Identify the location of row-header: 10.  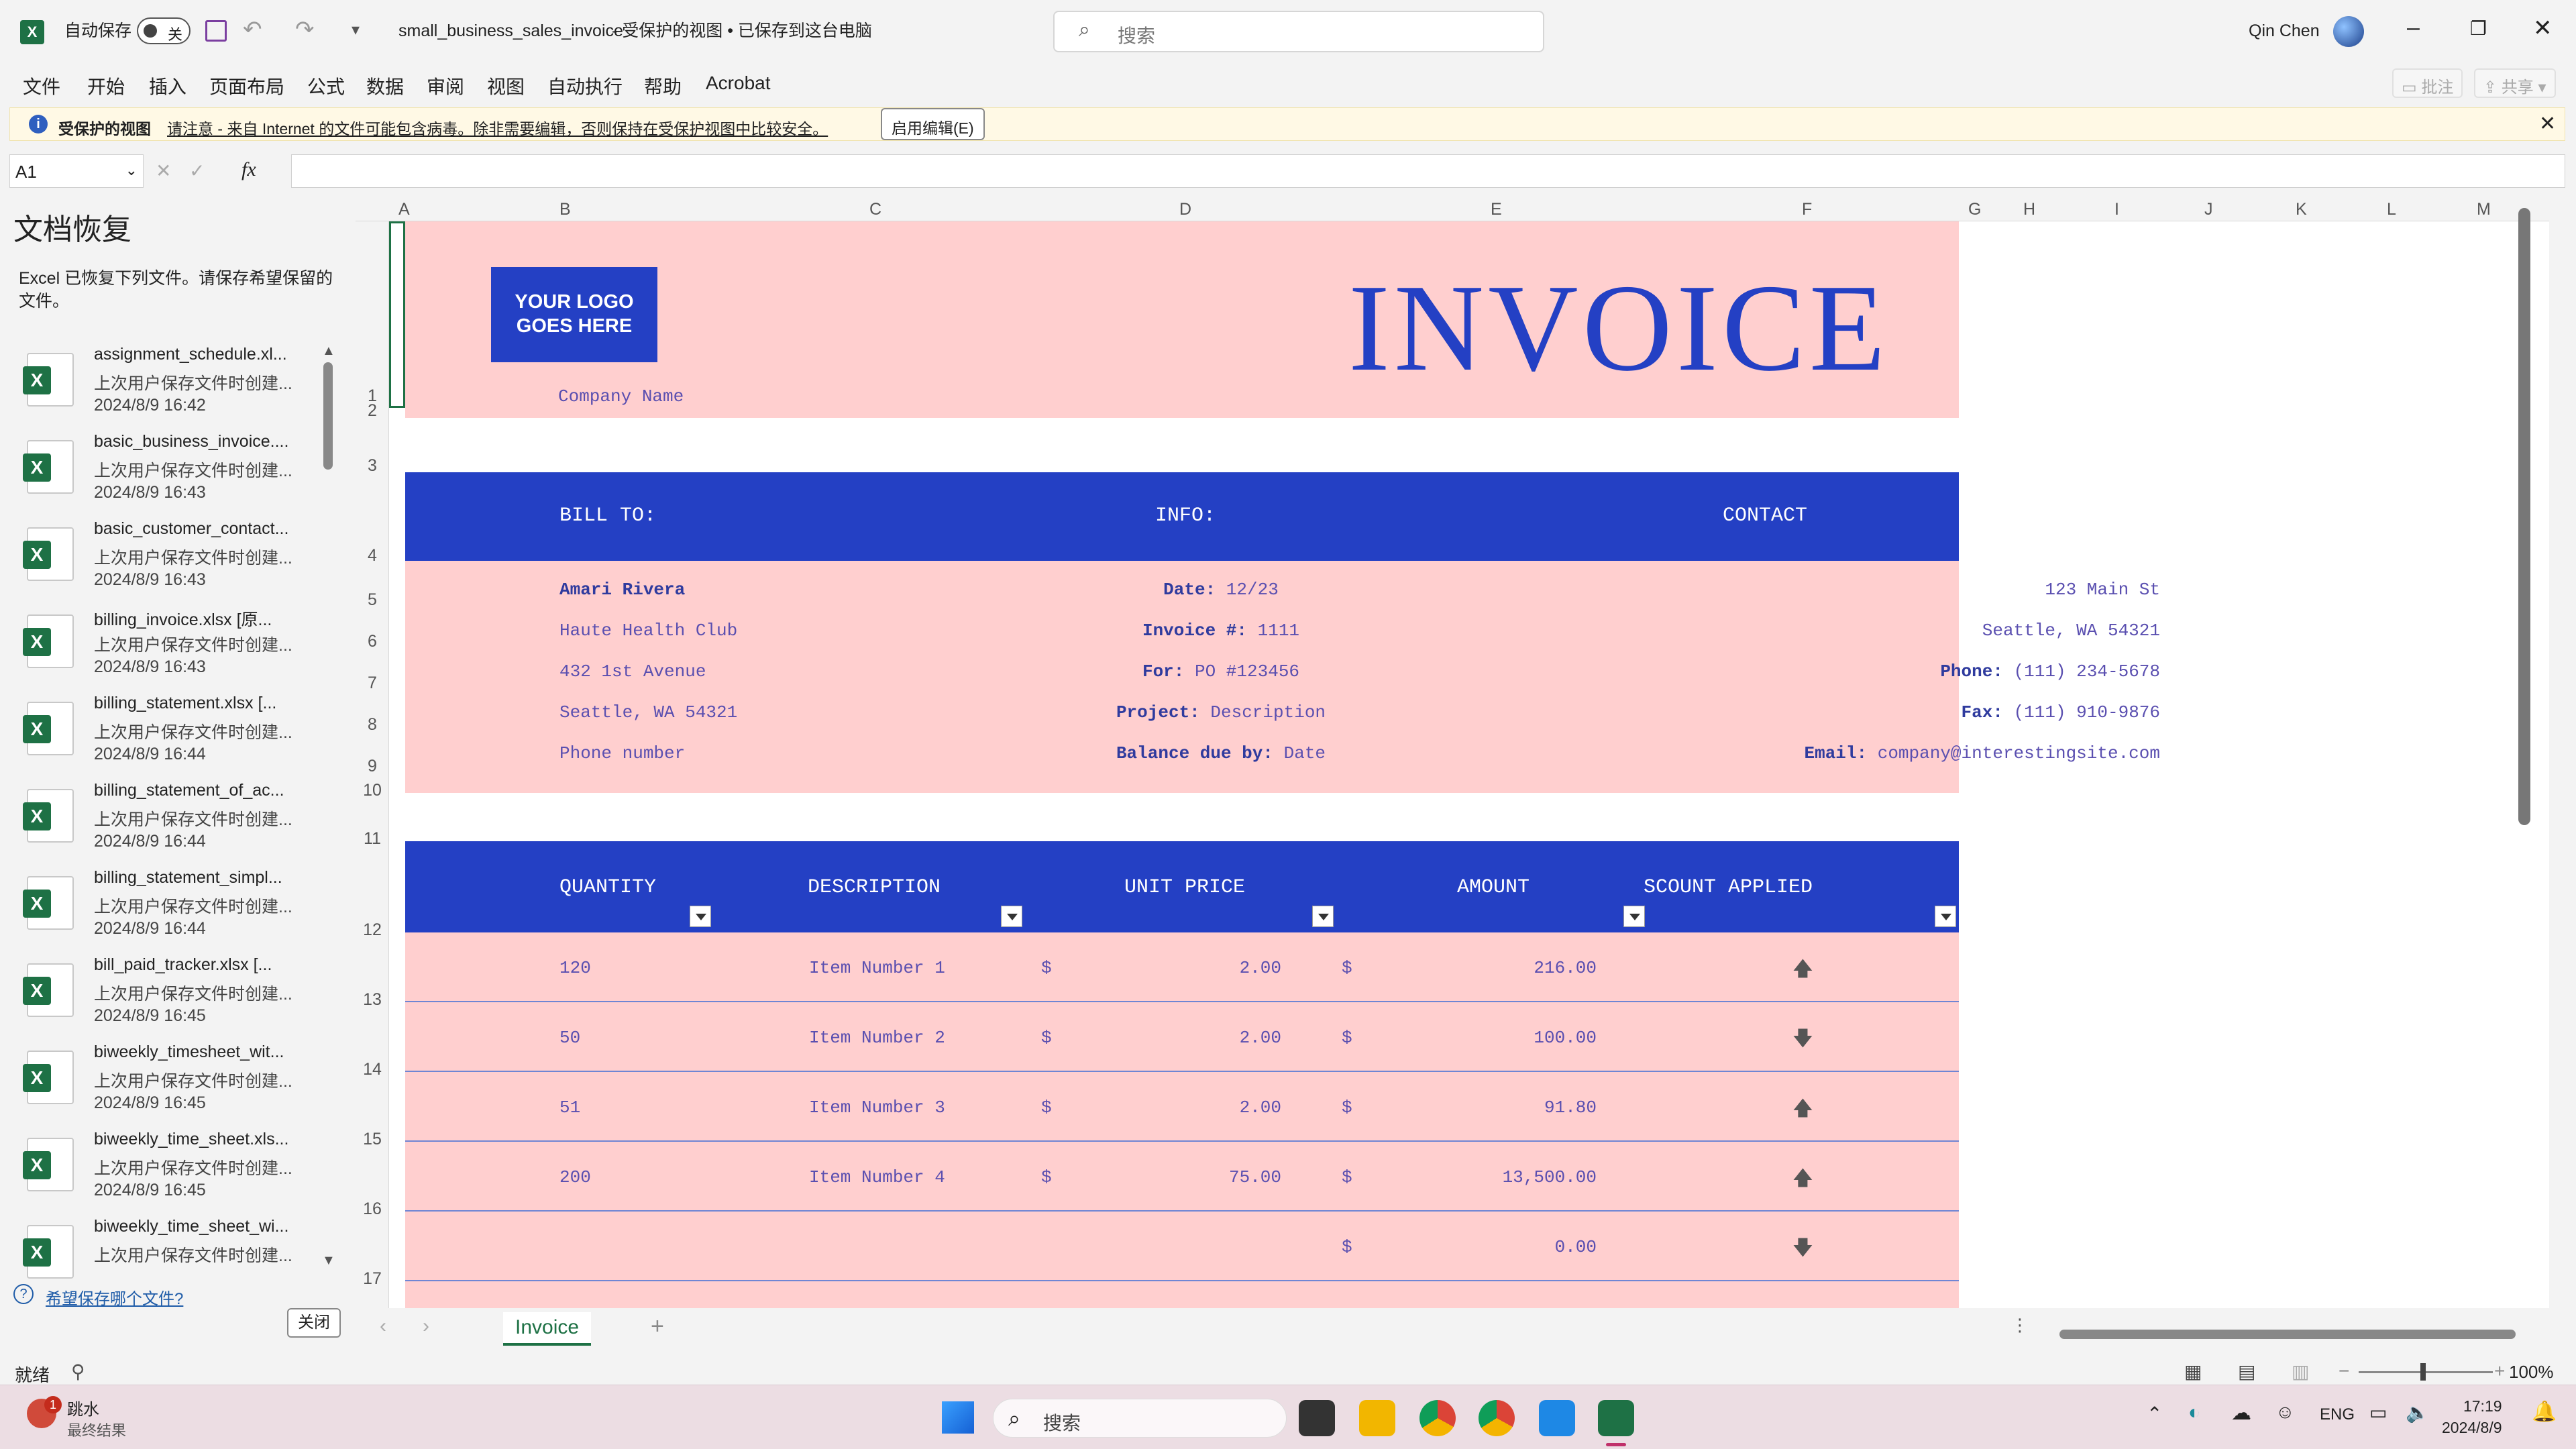
(372, 790).